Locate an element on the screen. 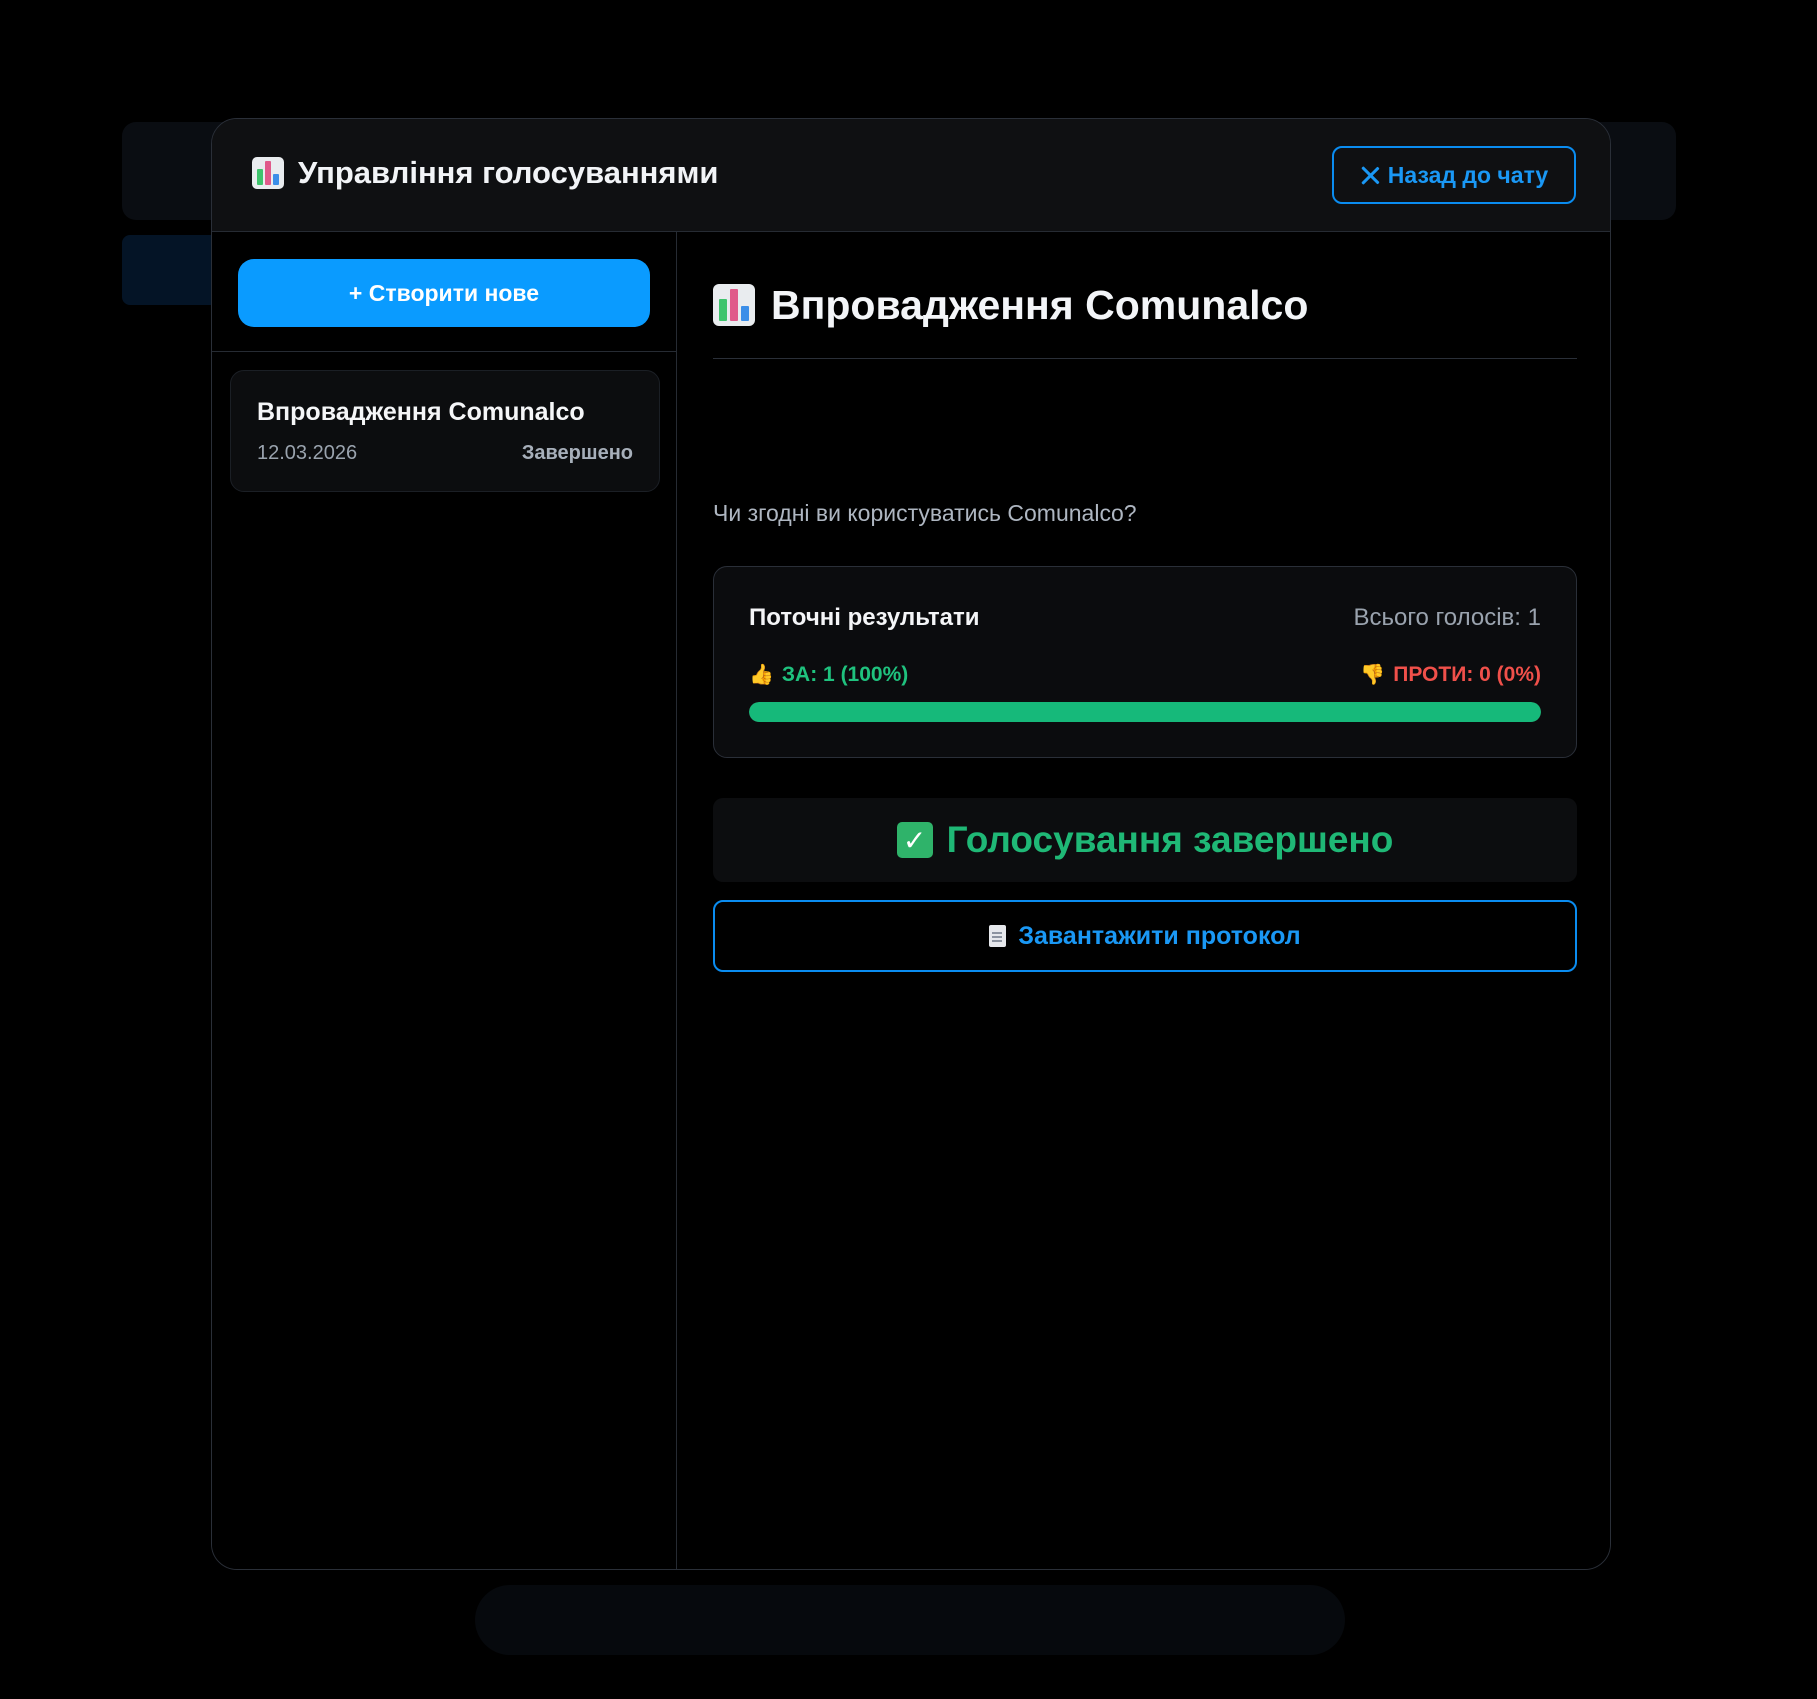 Image resolution: width=1817 pixels, height=1699 pixels. modal-title: Управління голосуваннями is located at coordinates (485, 173).